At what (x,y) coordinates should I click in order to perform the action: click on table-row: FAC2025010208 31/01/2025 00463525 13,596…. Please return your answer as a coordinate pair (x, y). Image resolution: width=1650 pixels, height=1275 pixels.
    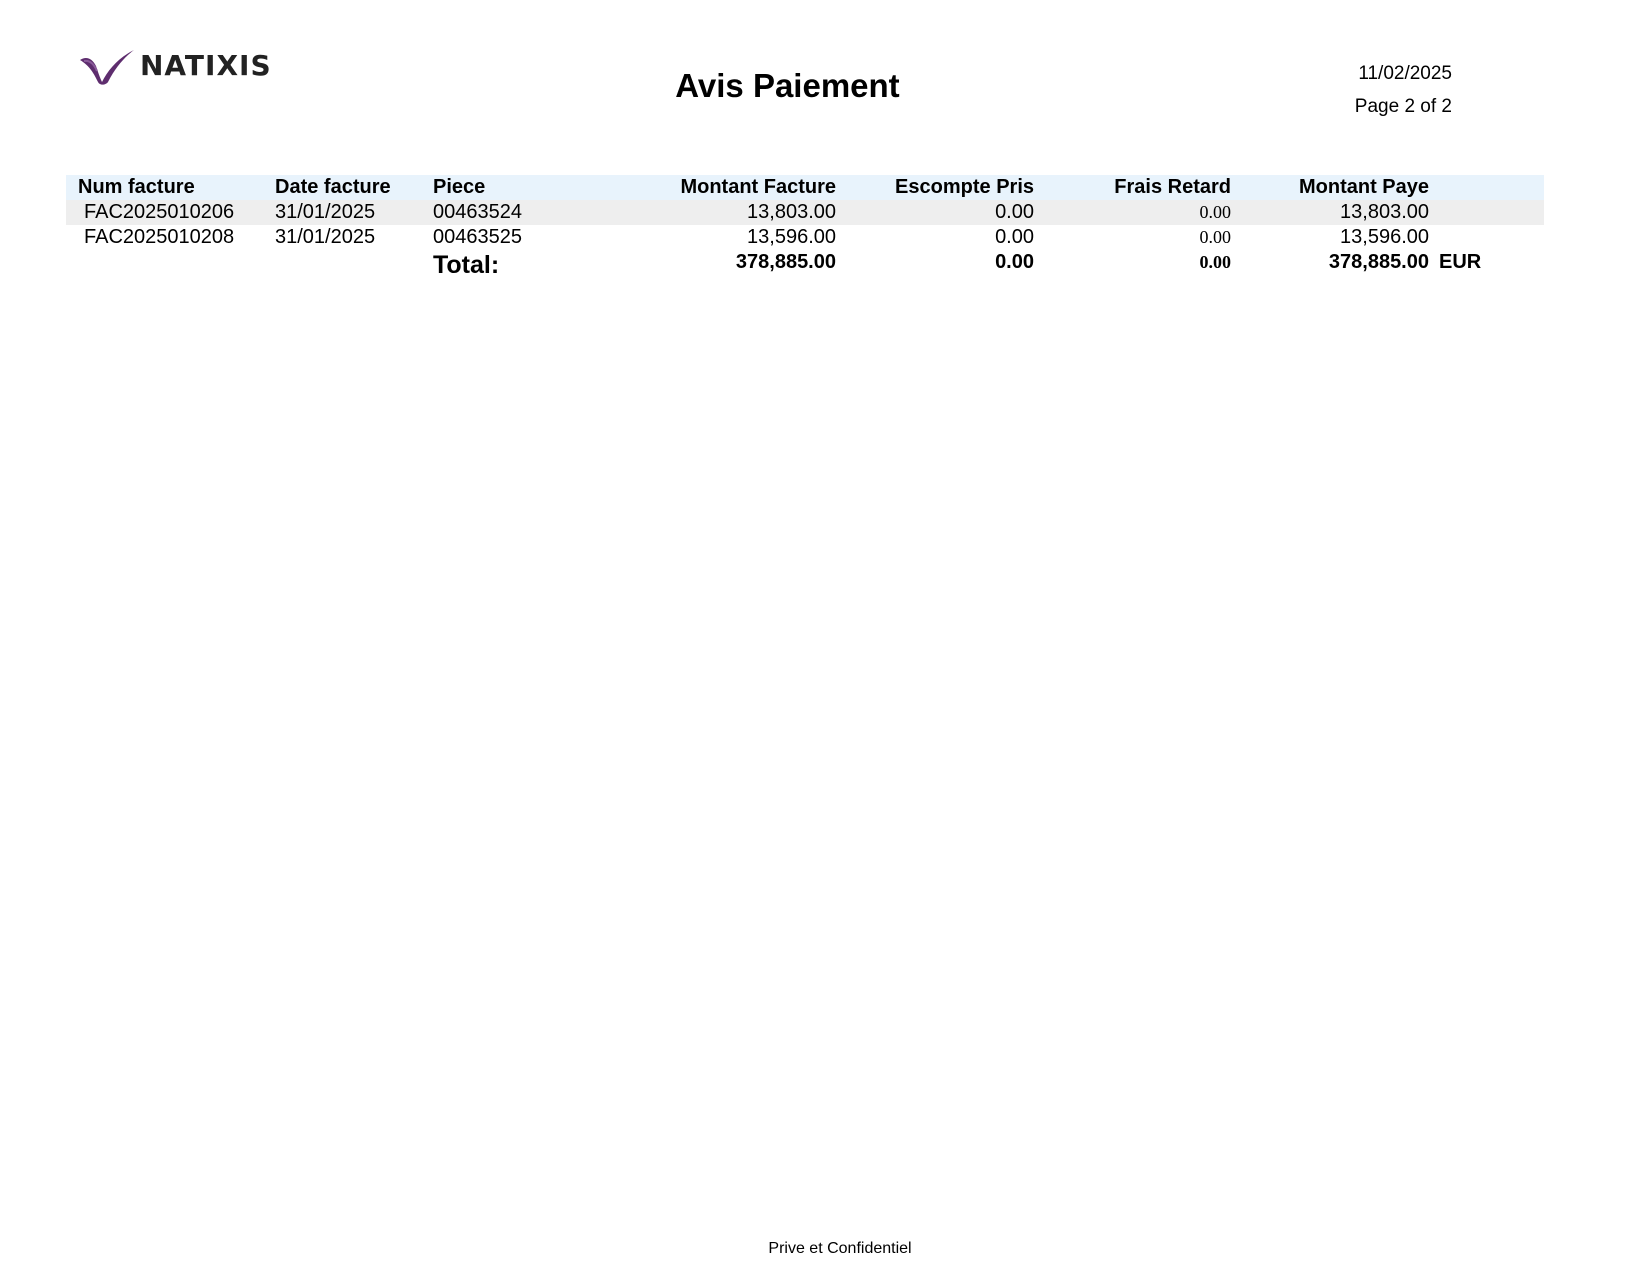
    Looking at the image, I should click on (805, 237).